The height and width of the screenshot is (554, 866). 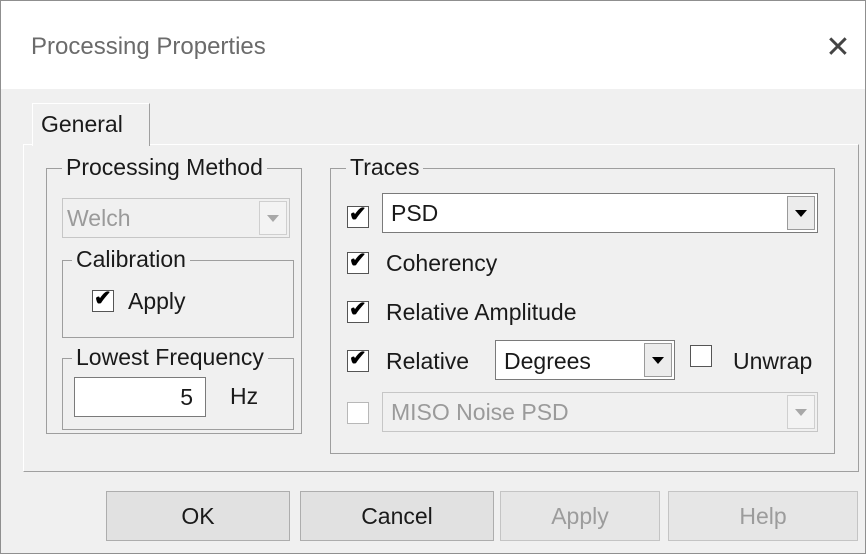 What do you see at coordinates (176, 218) in the screenshot?
I see `processing-method-select: Welch` at bounding box center [176, 218].